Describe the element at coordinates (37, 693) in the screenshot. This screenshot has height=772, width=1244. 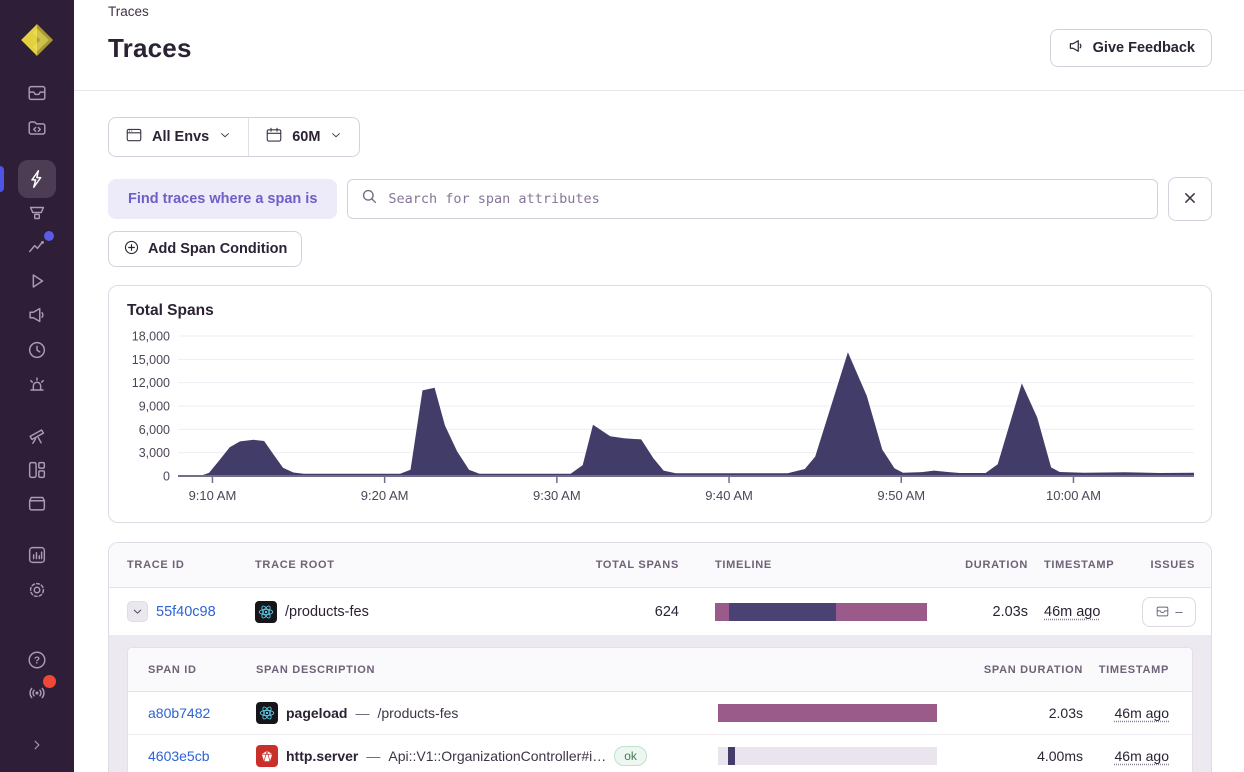
I see `broadcast-icon` at that location.